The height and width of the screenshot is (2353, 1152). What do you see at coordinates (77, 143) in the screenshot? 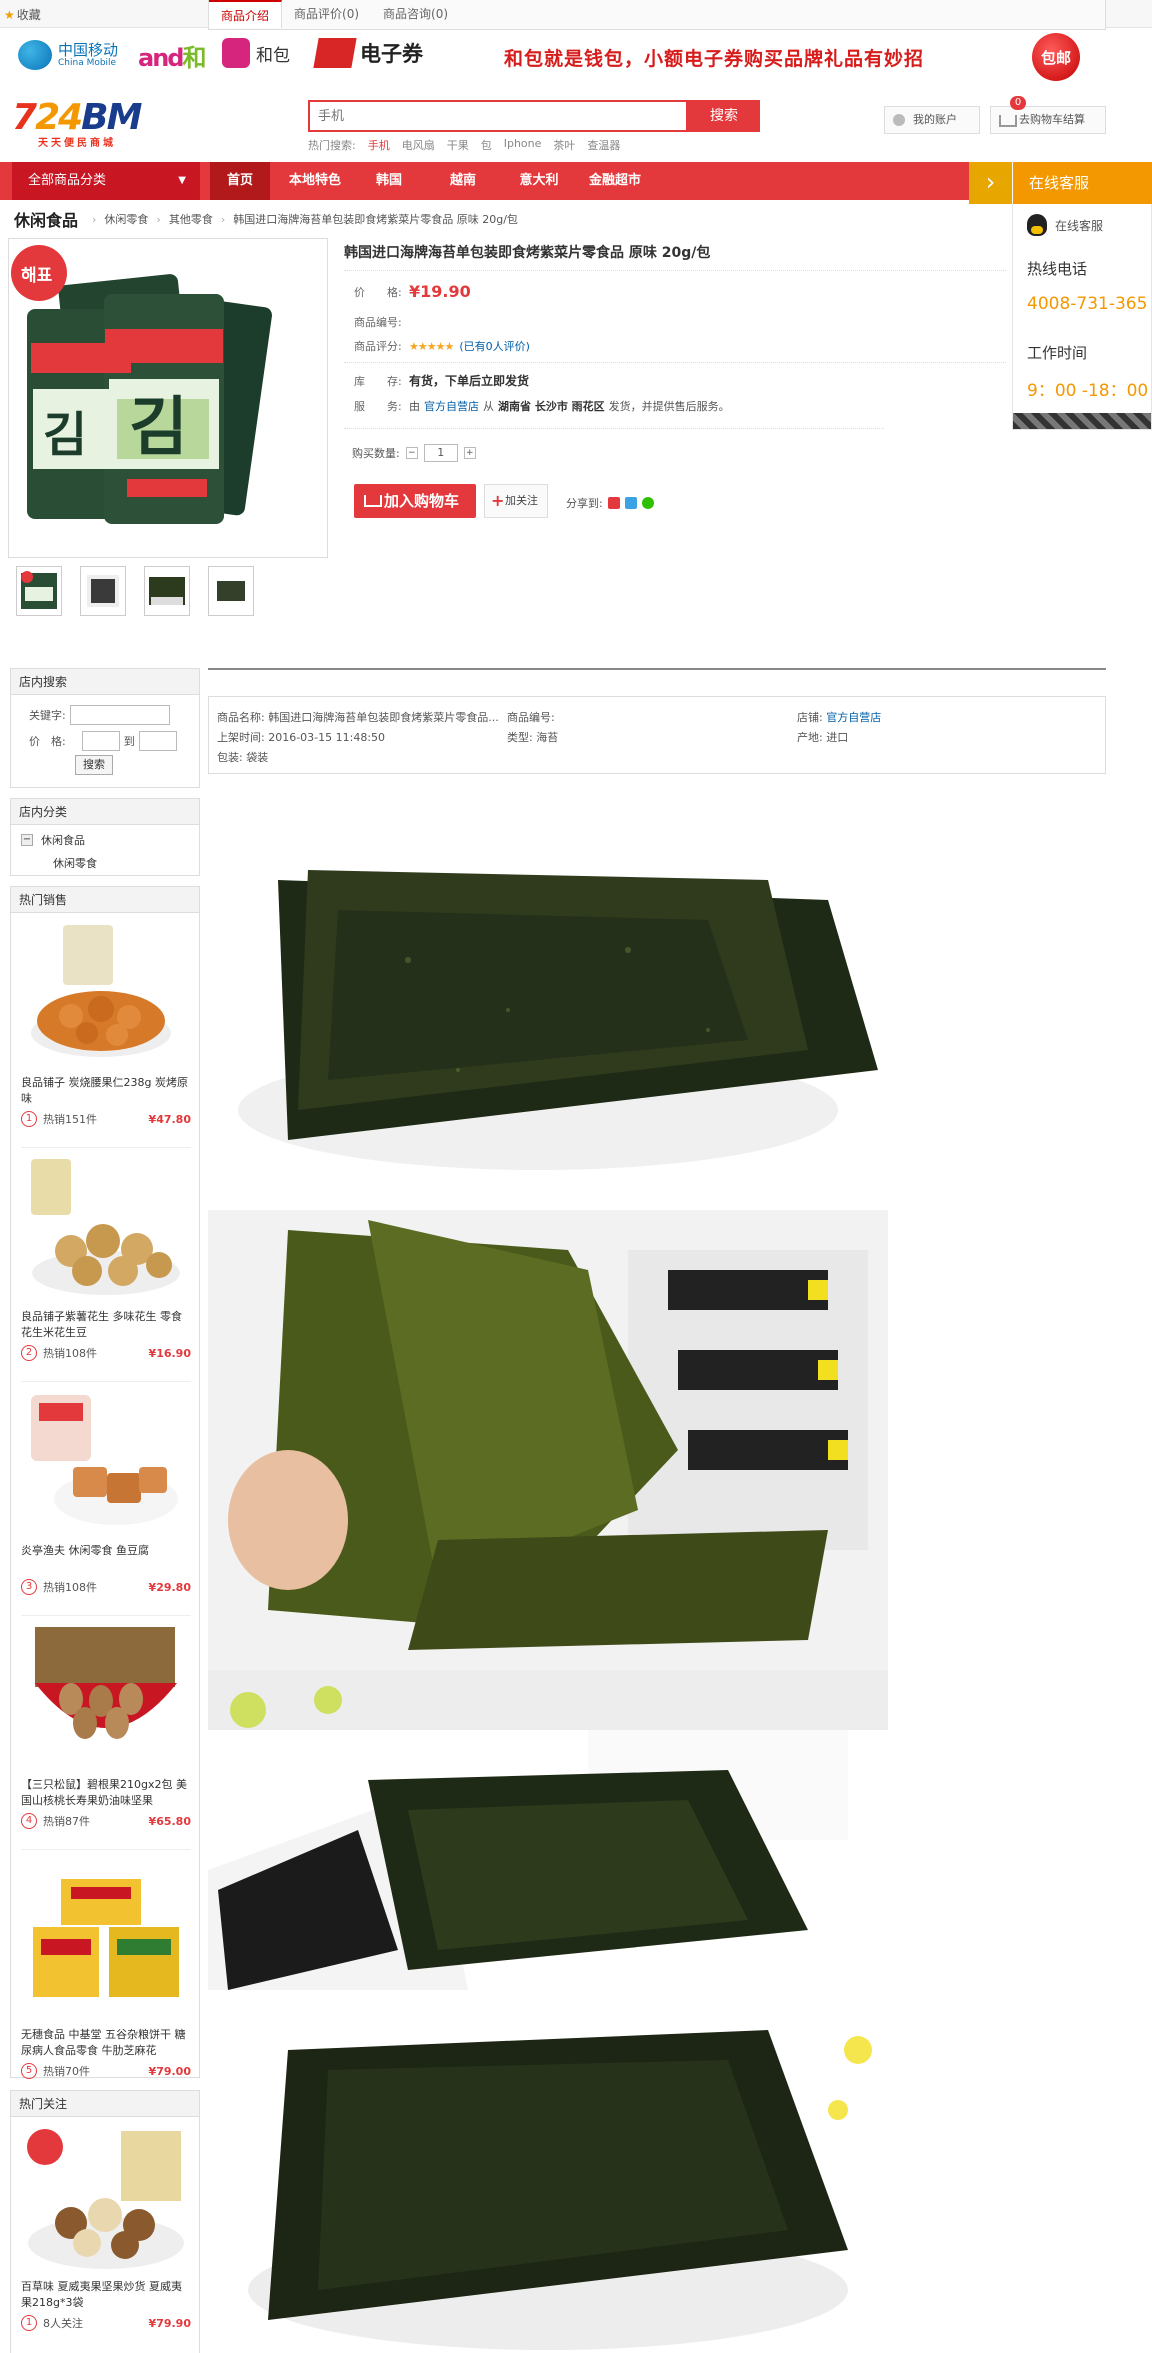
I see `logo-subtitle: 天天便民商城` at bounding box center [77, 143].